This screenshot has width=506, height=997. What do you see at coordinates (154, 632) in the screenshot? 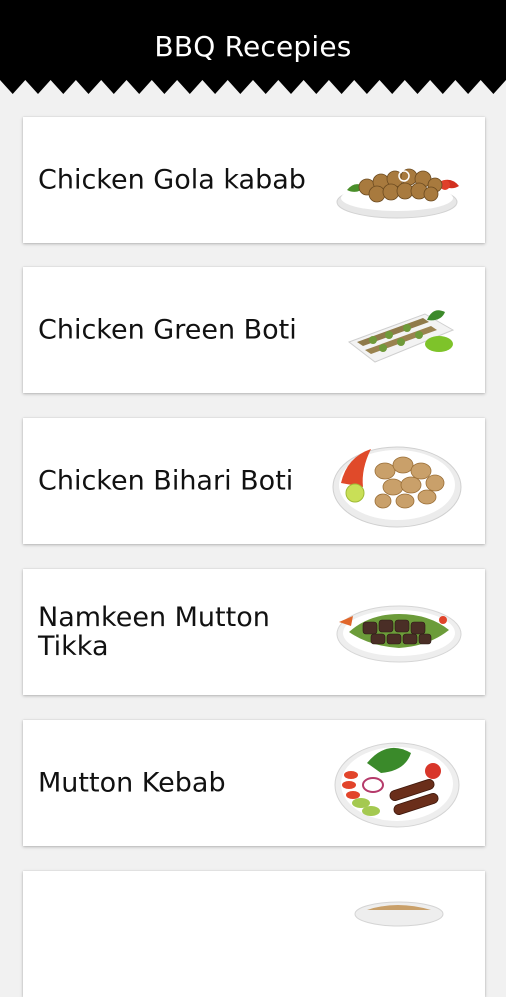
I see `recipe-label: Namkeen Mutton Tikka` at bounding box center [154, 632].